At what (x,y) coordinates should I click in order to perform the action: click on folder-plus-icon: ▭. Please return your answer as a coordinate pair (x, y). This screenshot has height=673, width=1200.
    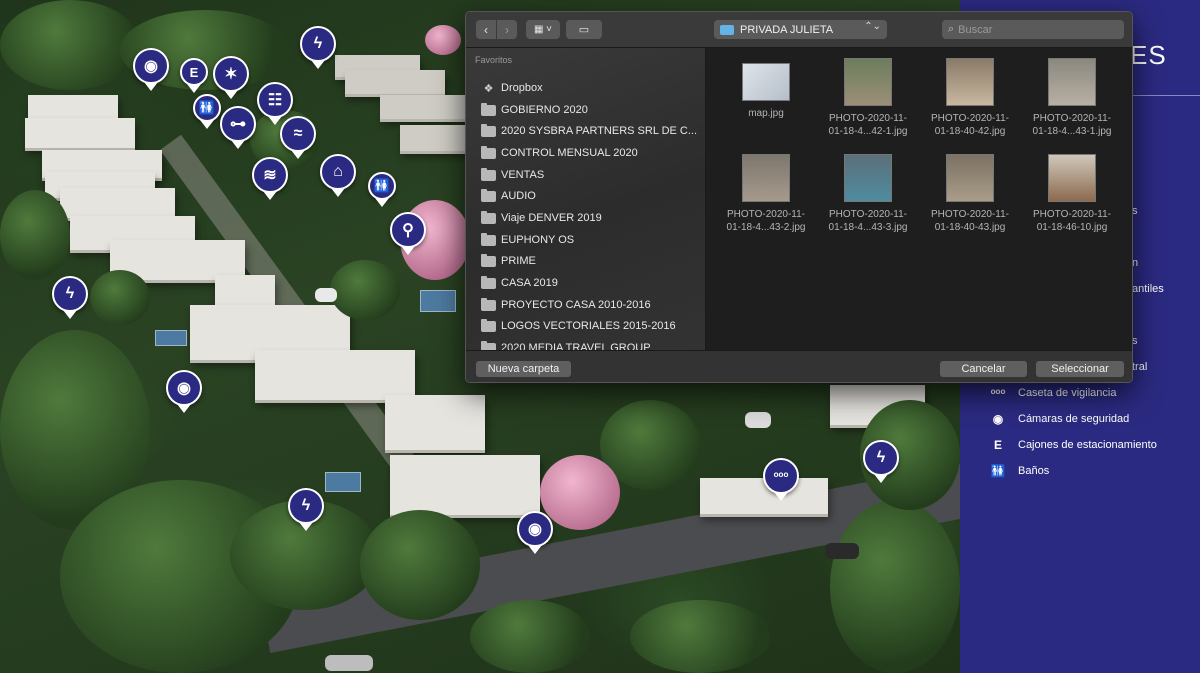
    Looking at the image, I should click on (584, 30).